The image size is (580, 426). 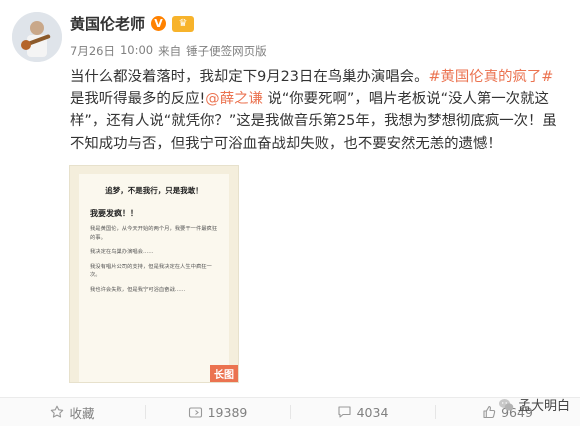 I want to click on avatar-photo, so click(x=37, y=37).